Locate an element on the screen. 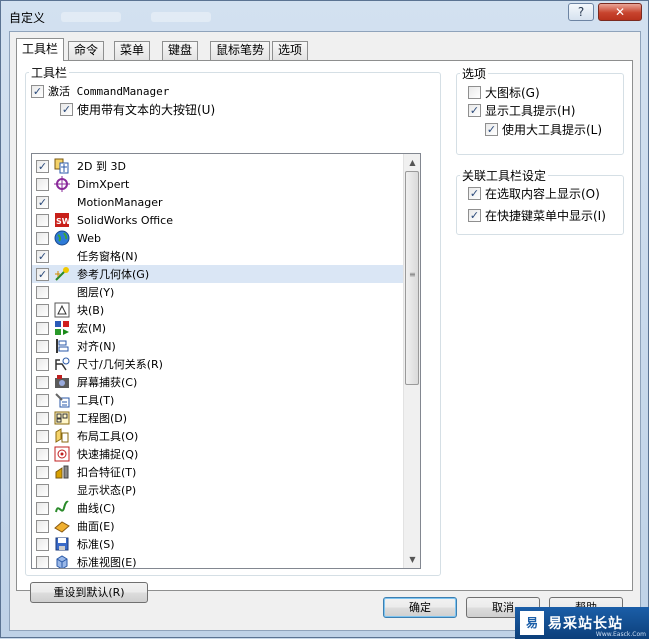  show-tooltips-checkbox: ✓ 显示工具提示(H) is located at coordinates (521, 110).